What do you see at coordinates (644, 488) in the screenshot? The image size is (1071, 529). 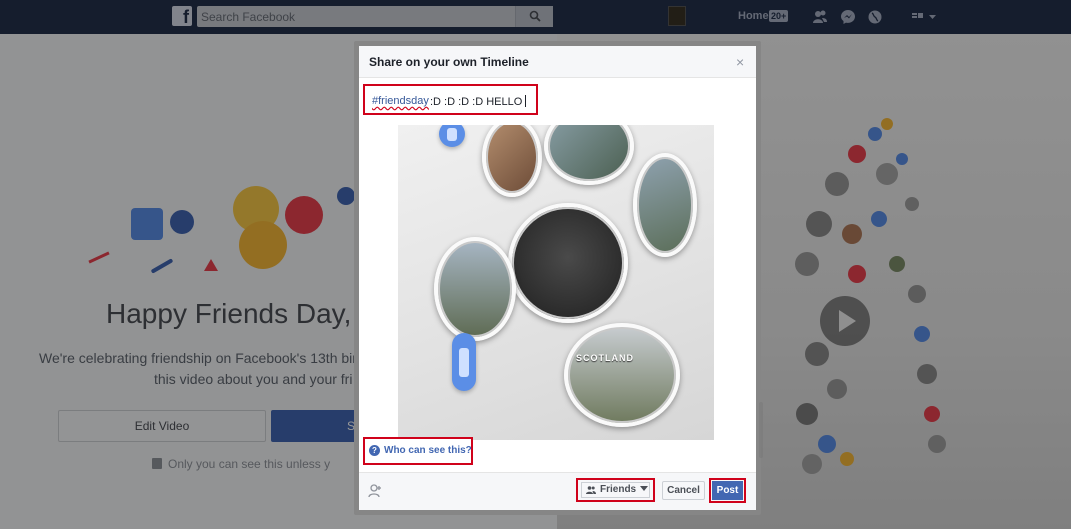 I see `chevron-down-icon` at bounding box center [644, 488].